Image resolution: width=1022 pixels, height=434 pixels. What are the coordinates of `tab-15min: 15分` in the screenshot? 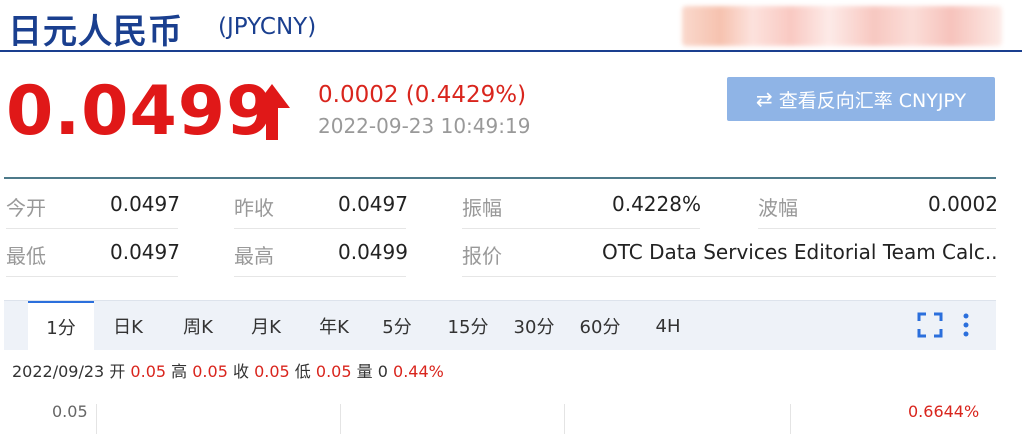 It's located at (468, 326).